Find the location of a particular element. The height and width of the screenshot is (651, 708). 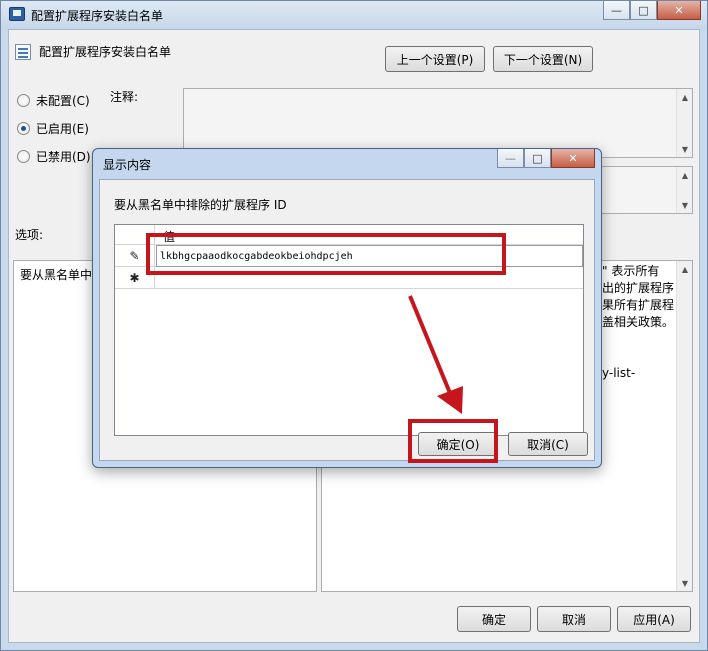

options-label: 选项: is located at coordinates (29, 235).